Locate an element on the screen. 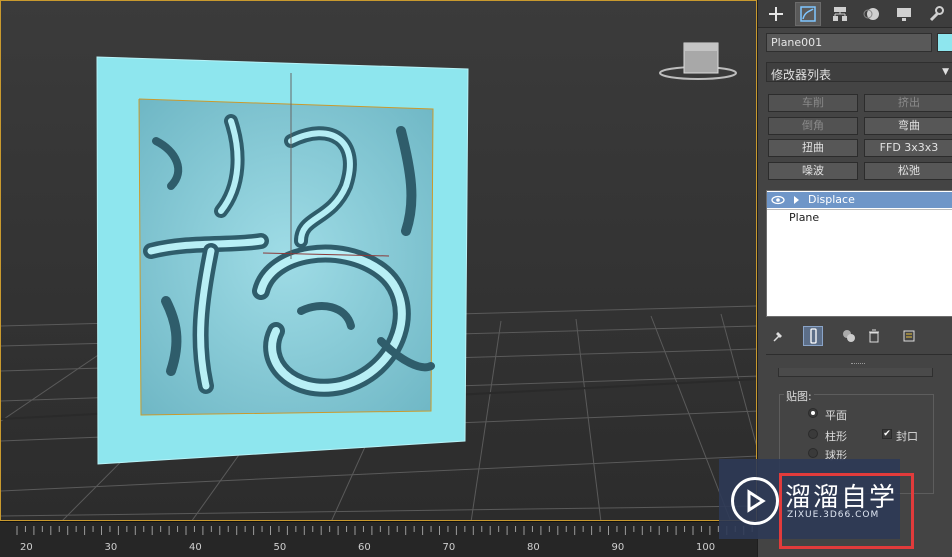  panel-tabbar is located at coordinates (855, 14).